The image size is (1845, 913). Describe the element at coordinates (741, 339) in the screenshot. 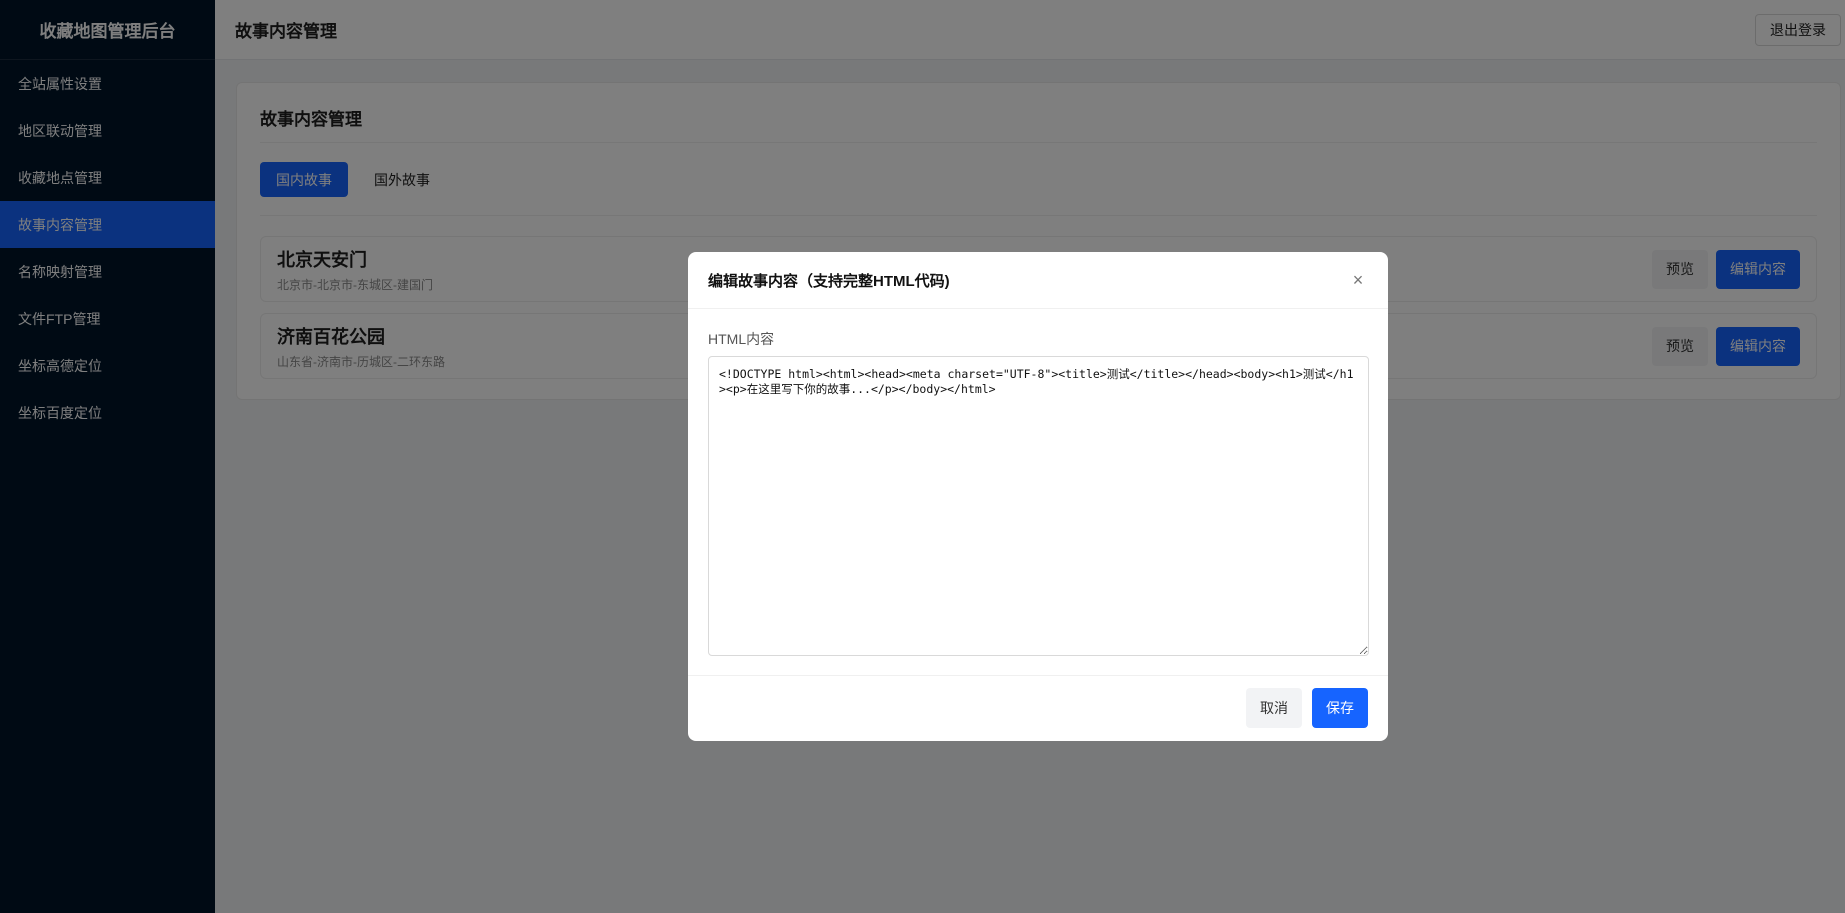

I see `html-content-label: HTML内容` at that location.